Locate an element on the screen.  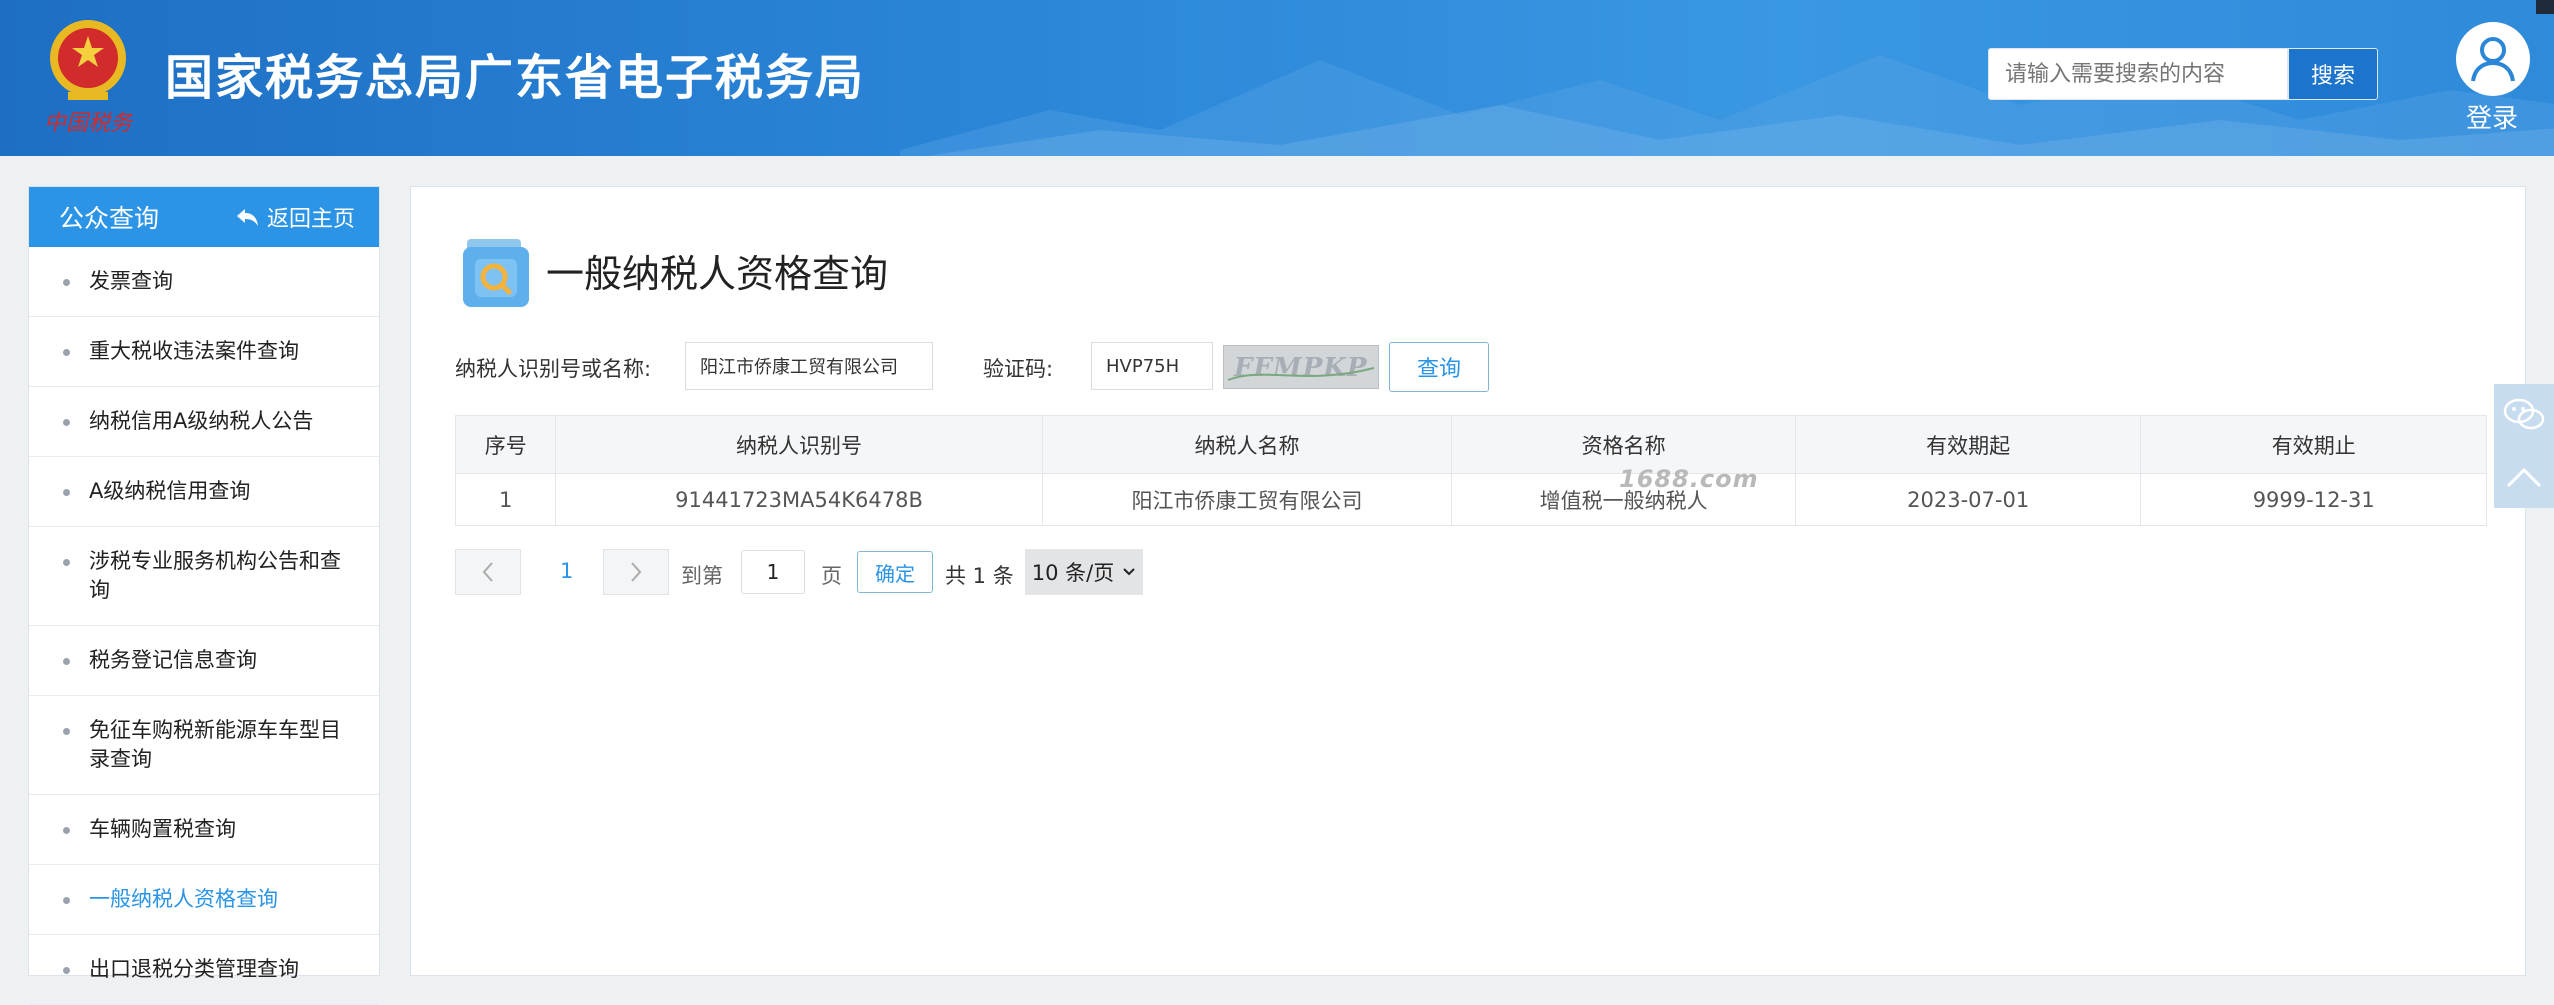
table-cell: 2023-07-01 is located at coordinates (1968, 499).